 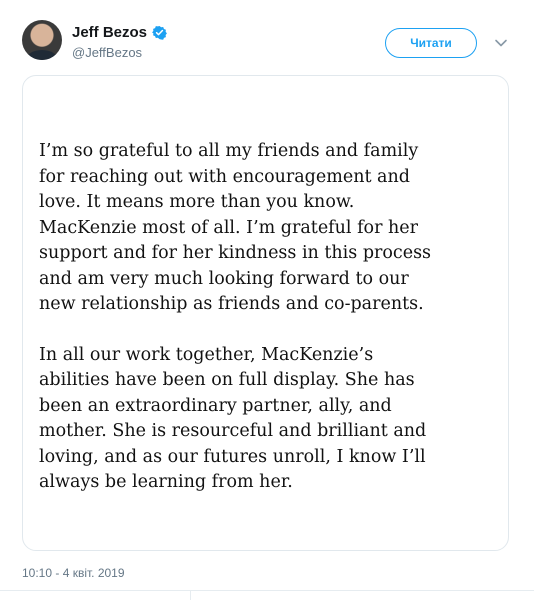 I want to click on divider, so click(x=267, y=590).